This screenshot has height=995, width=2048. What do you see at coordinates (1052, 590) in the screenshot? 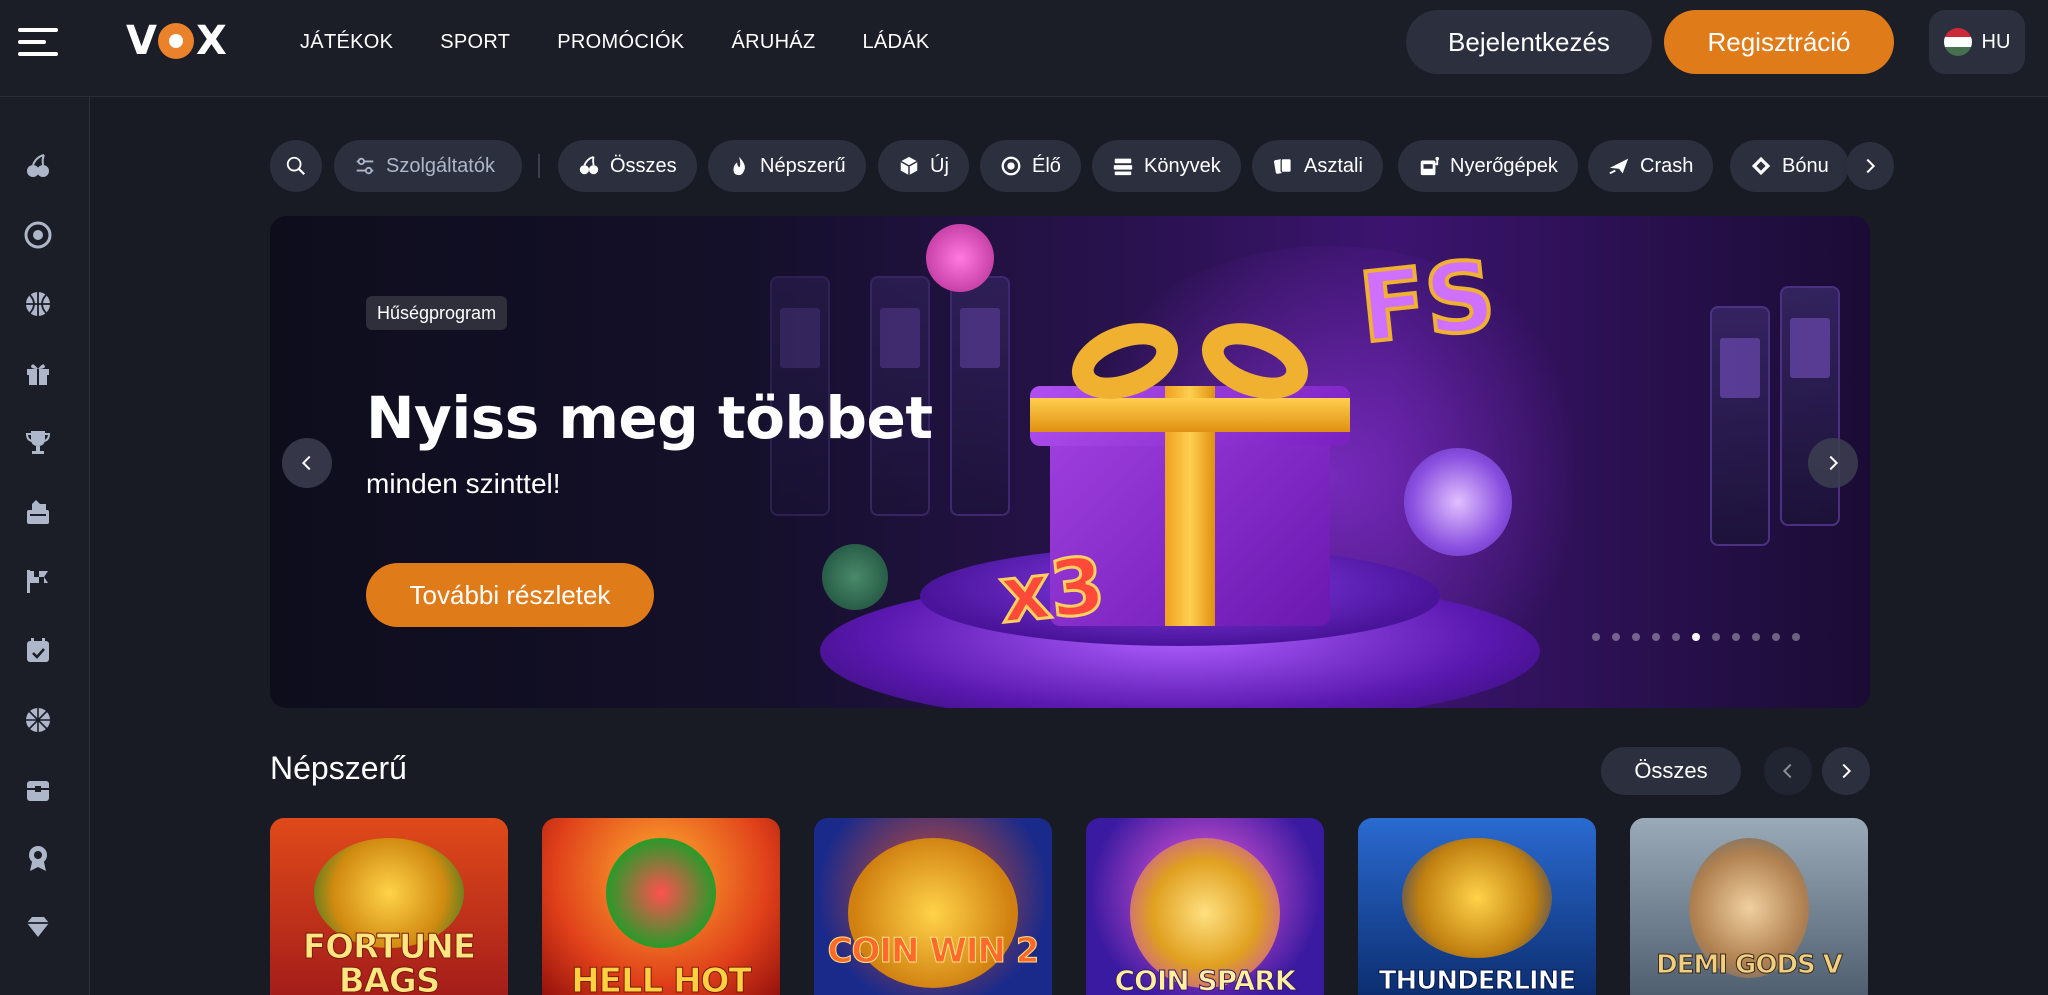
I see `multiplier-decoration: x3` at bounding box center [1052, 590].